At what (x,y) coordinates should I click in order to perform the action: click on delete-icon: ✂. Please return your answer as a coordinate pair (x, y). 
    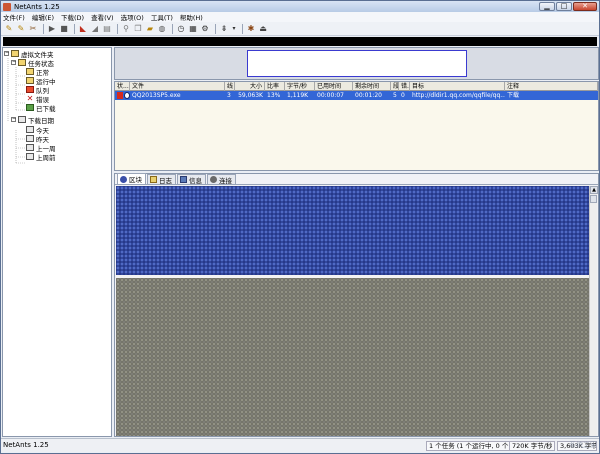
    Looking at the image, I should click on (33, 29).